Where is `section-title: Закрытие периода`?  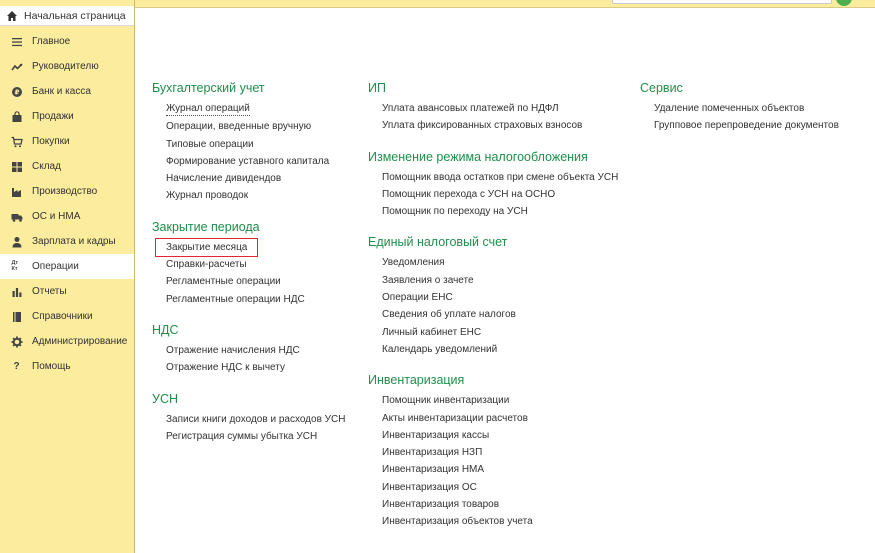
section-title: Закрытие периода is located at coordinates (206, 226).